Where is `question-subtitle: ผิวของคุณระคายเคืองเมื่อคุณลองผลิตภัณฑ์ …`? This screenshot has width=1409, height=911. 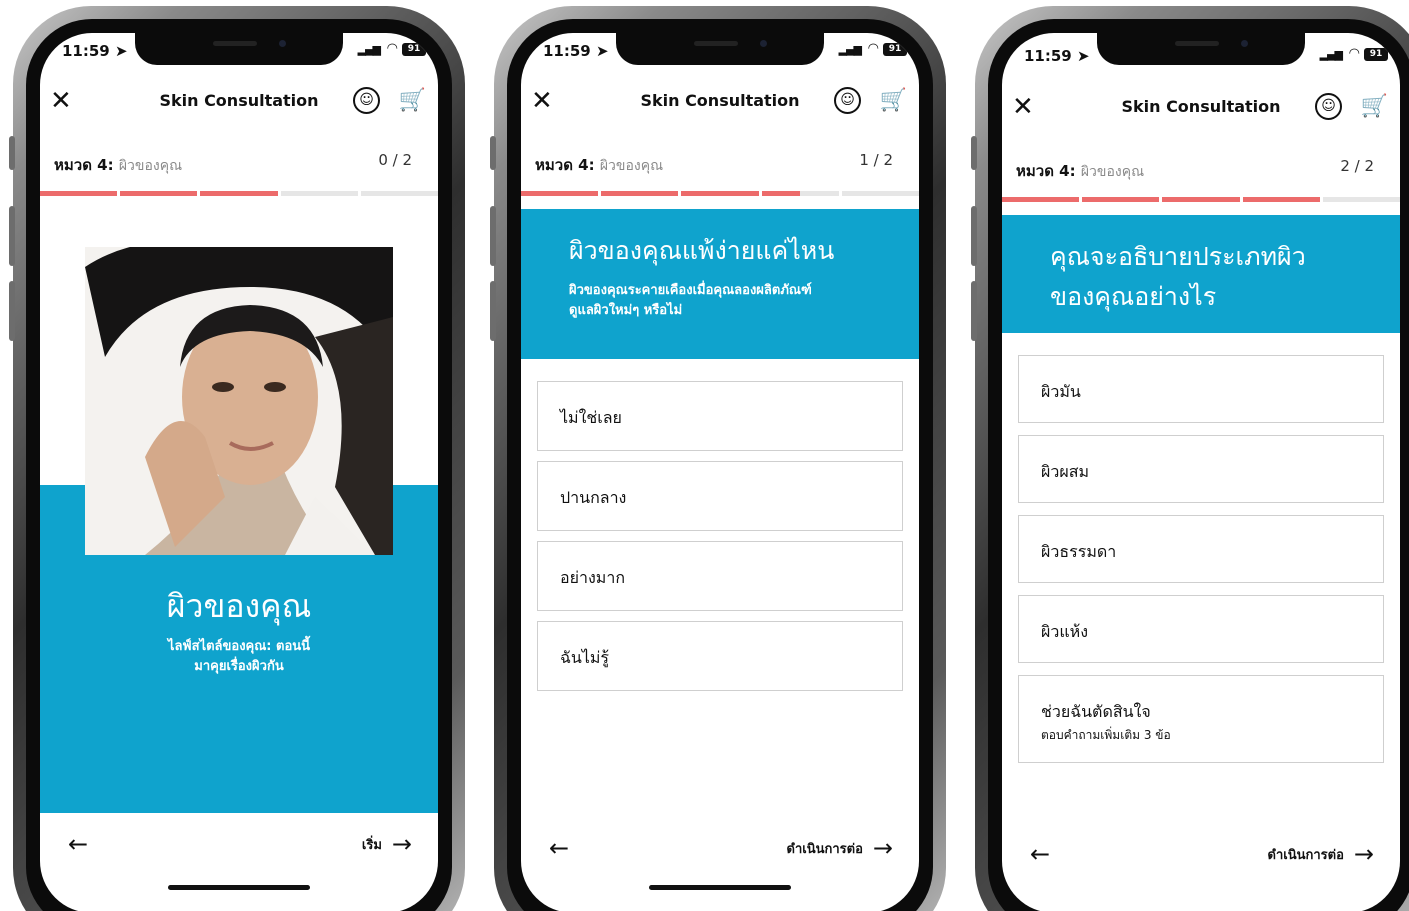
question-subtitle: ผิวของคุณระคายเคืองเมื่อคุณลองผลิตภัณฑ์ … is located at coordinates (690, 300).